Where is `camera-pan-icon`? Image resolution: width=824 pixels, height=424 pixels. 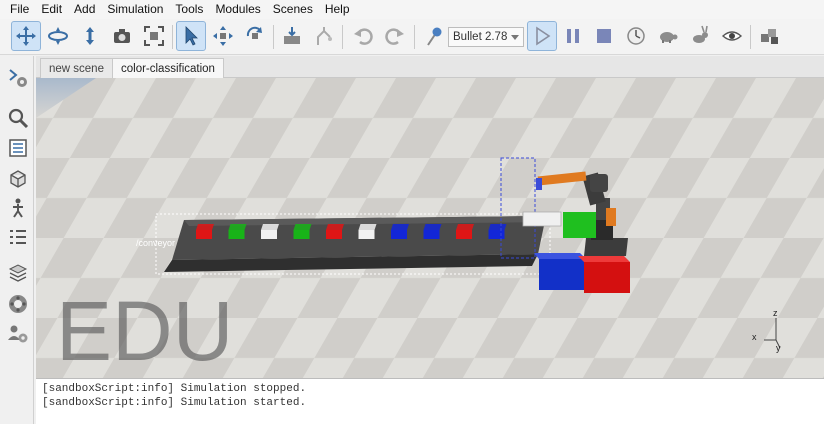 camera-pan-icon is located at coordinates (26, 36).